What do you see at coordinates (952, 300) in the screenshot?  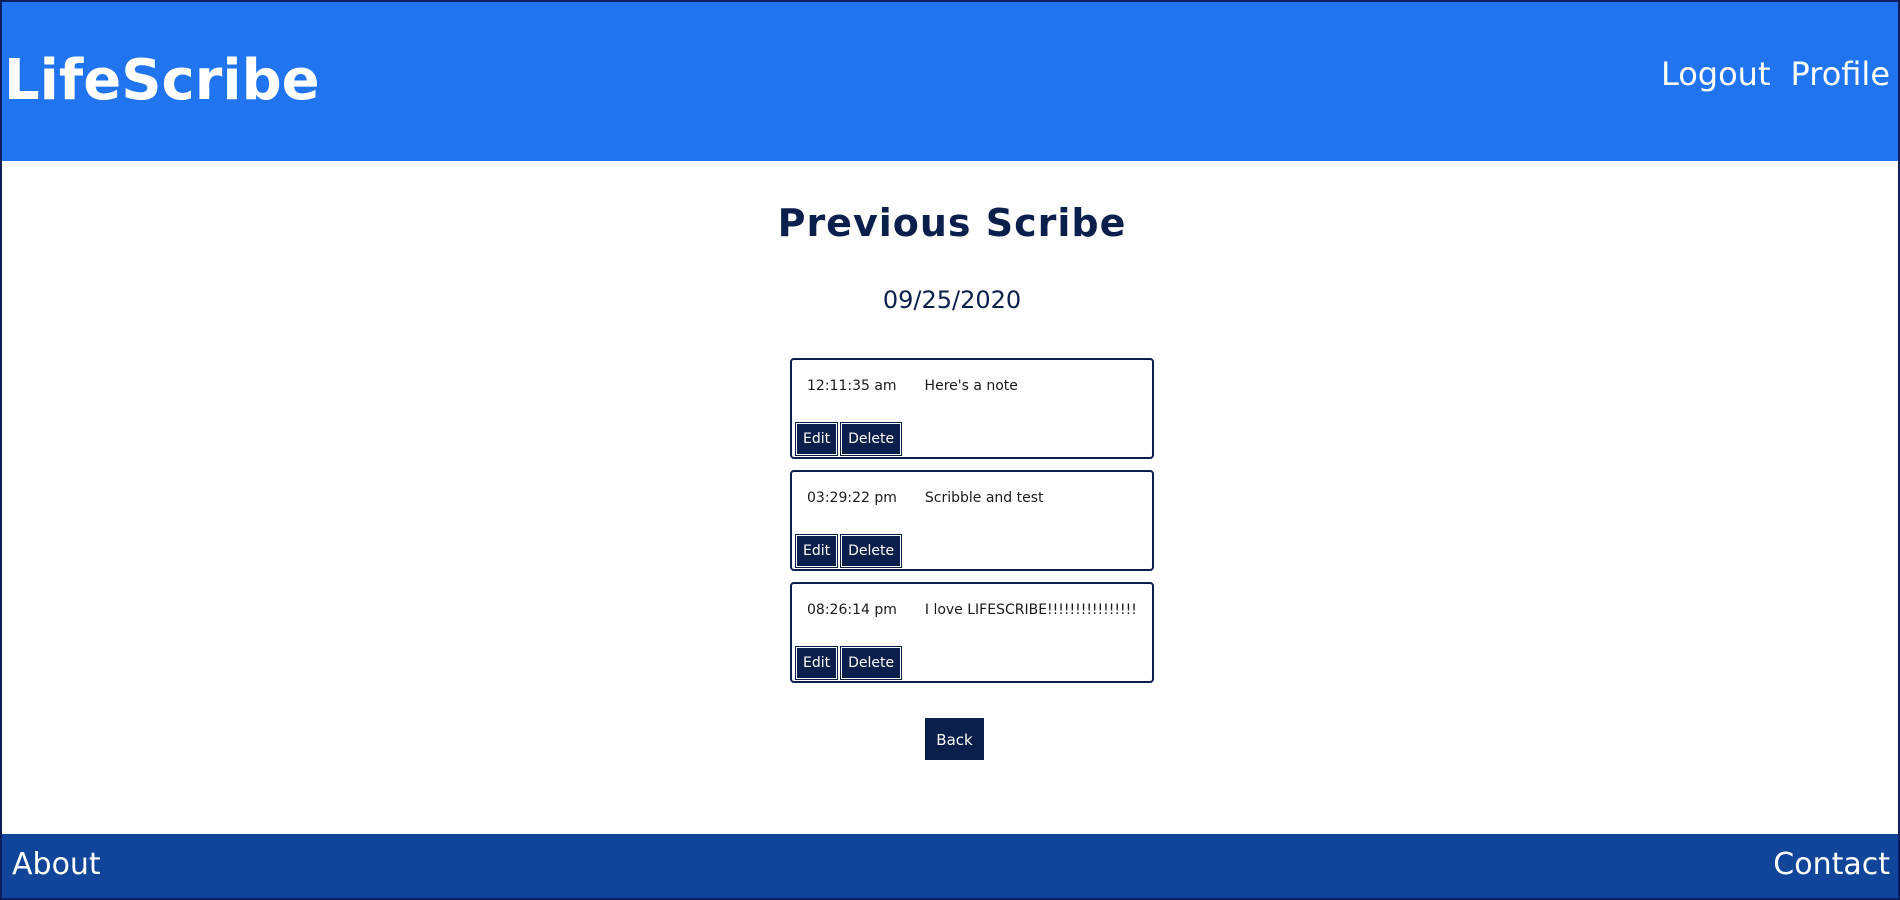 I see `scribe-date: 09/25/2020` at bounding box center [952, 300].